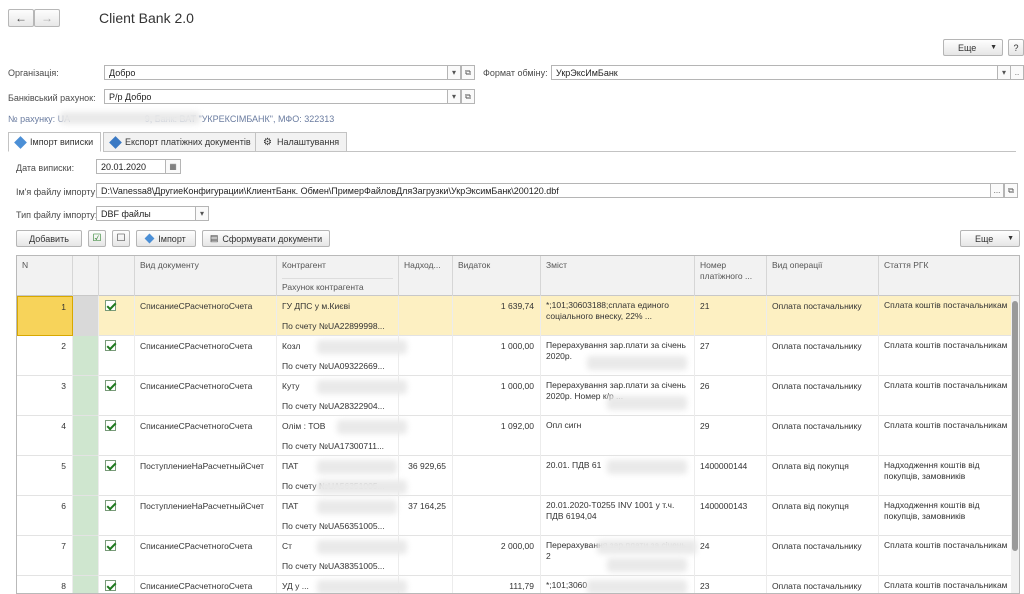  Describe the element at coordinates (618, 276) in the screenshot. I see `col-content: Зміст` at that location.